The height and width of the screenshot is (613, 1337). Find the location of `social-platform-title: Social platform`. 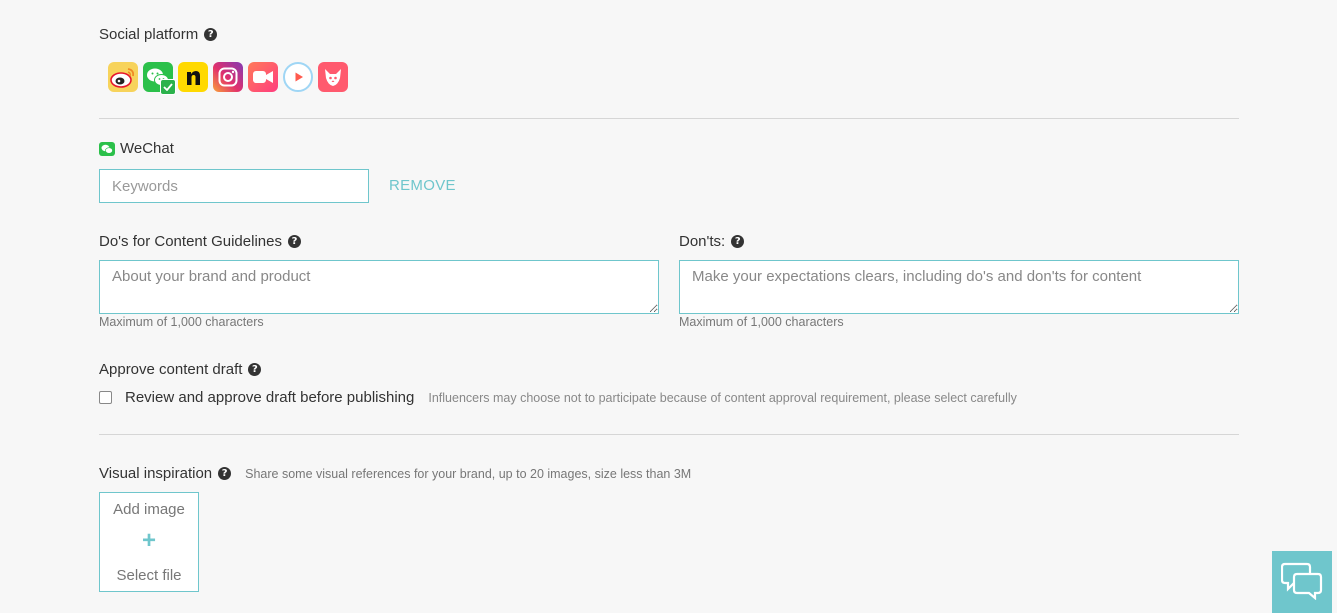

social-platform-title: Social platform is located at coordinates (149, 34).